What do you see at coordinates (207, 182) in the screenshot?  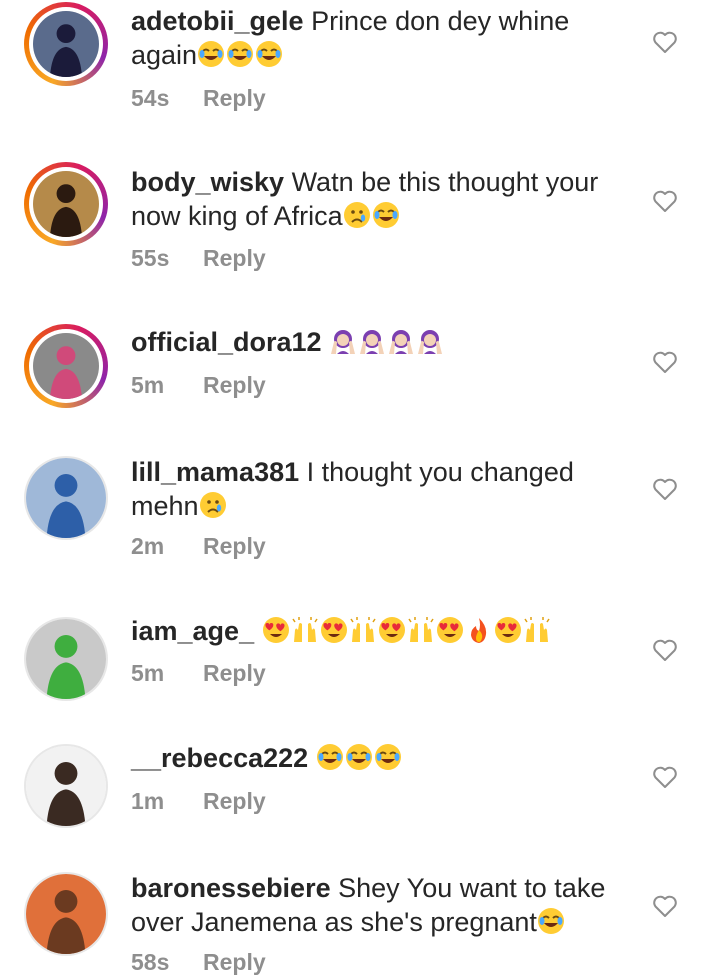 I see `comment-username: body_wisky` at bounding box center [207, 182].